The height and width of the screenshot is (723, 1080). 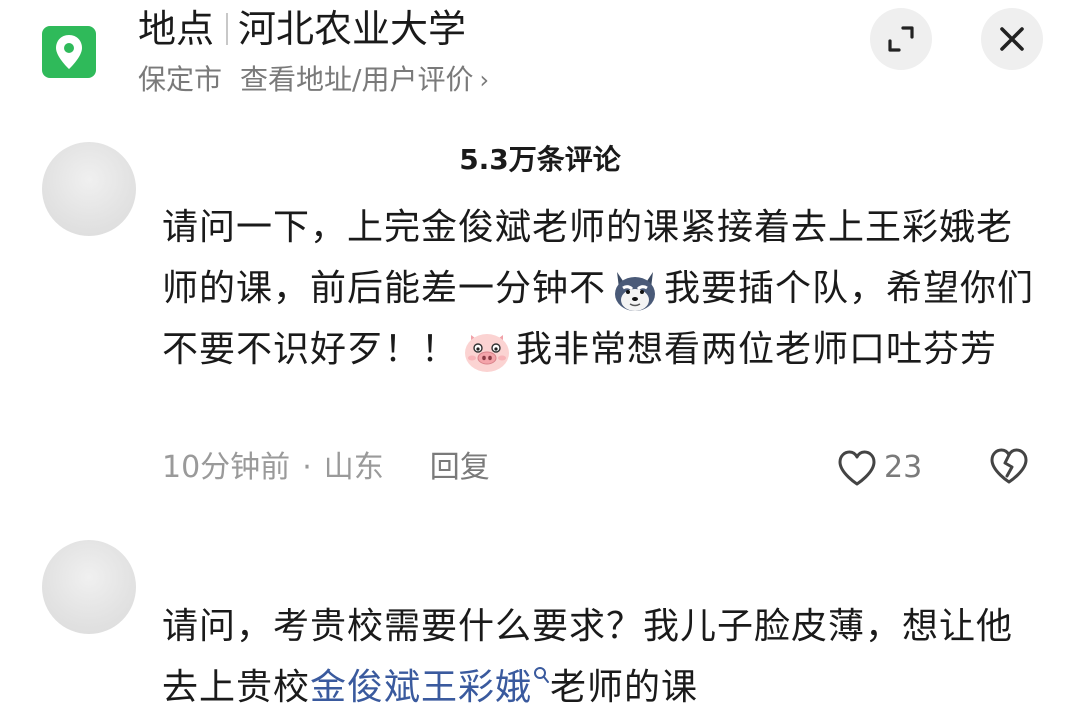 I want to click on heart-icon, so click(x=857, y=468).